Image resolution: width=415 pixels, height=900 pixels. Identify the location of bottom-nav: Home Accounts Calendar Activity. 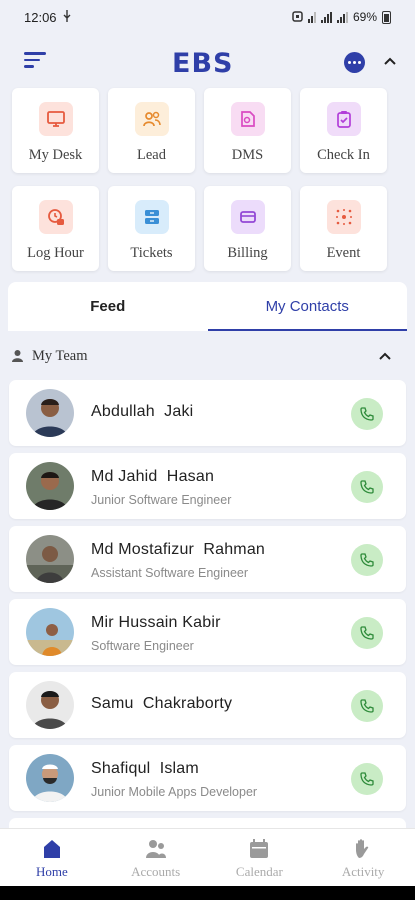
(207, 857).